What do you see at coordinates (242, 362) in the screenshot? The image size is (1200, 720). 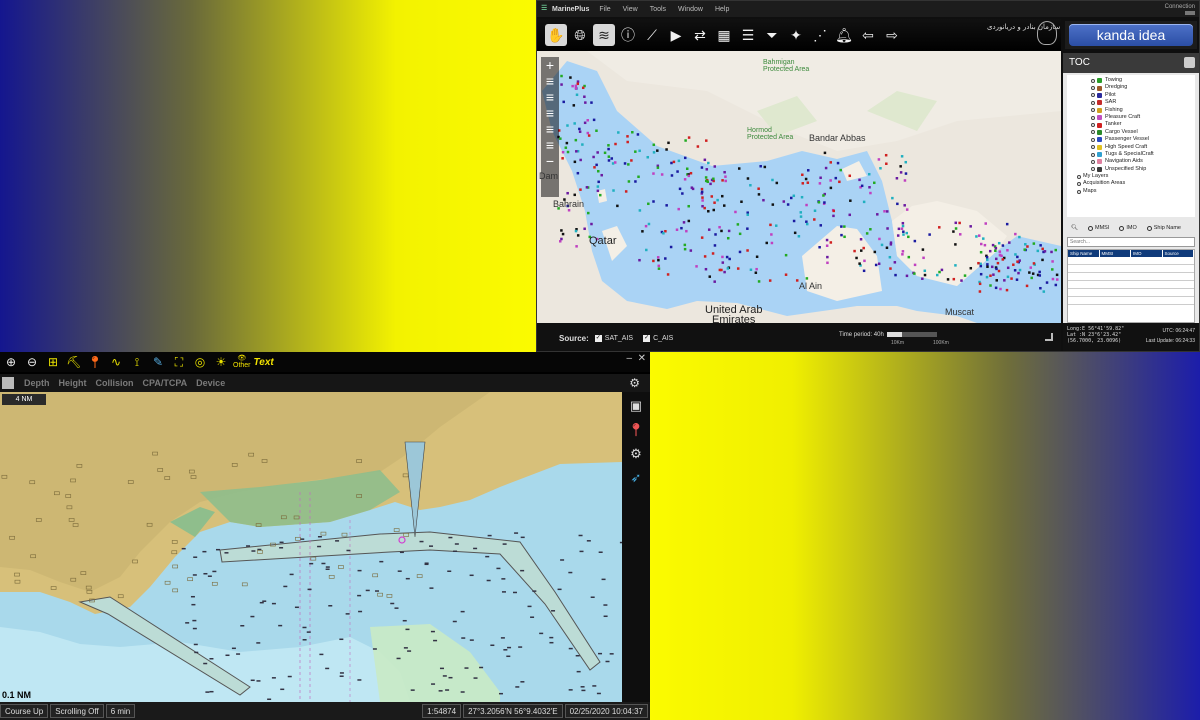 I see `other-button: 👁︎ Other` at bounding box center [242, 362].